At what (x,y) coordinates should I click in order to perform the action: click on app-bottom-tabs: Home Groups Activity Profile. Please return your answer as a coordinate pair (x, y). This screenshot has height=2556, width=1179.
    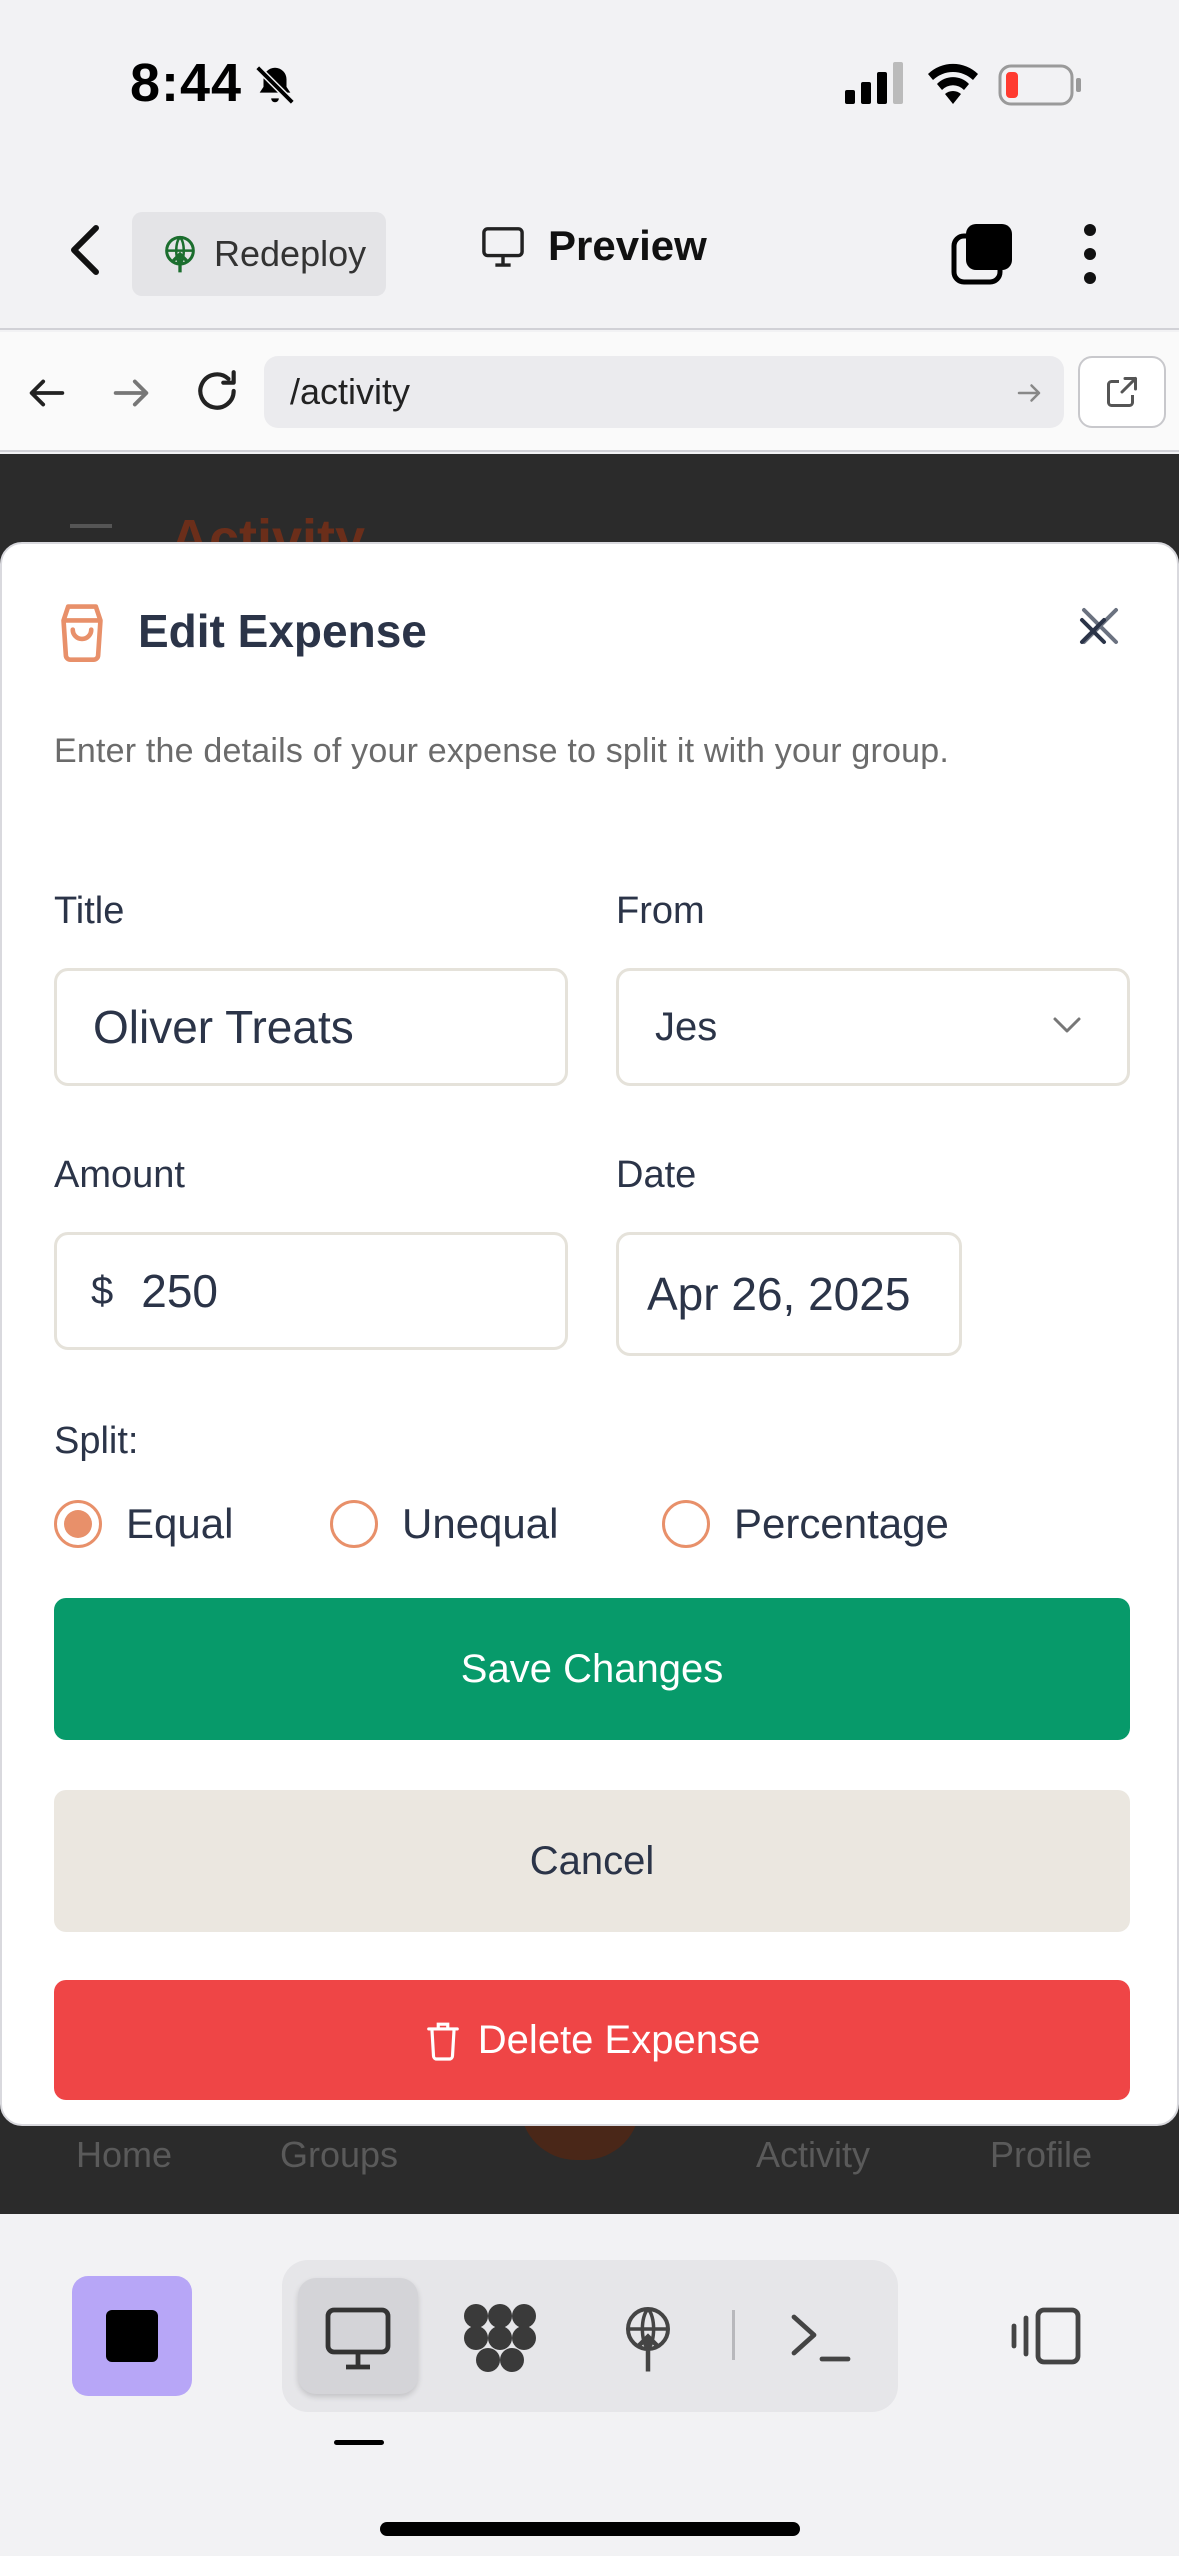
    Looking at the image, I should click on (589, 2159).